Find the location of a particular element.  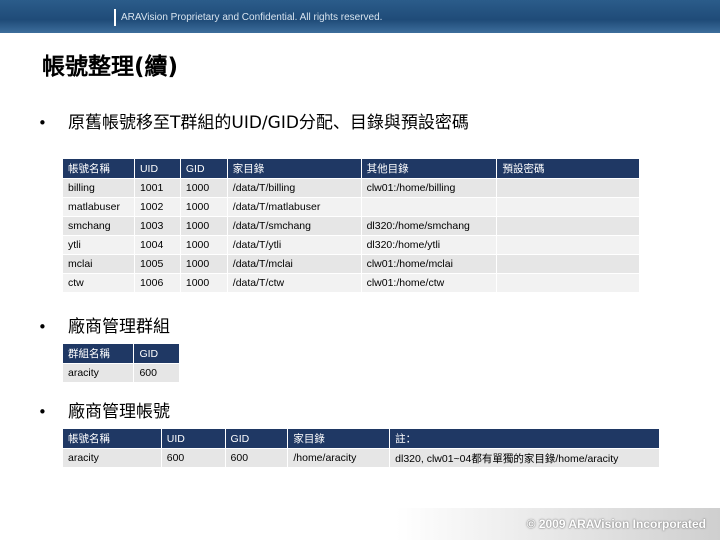

table-cell: dl320:/home/smchang is located at coordinates (429, 226).